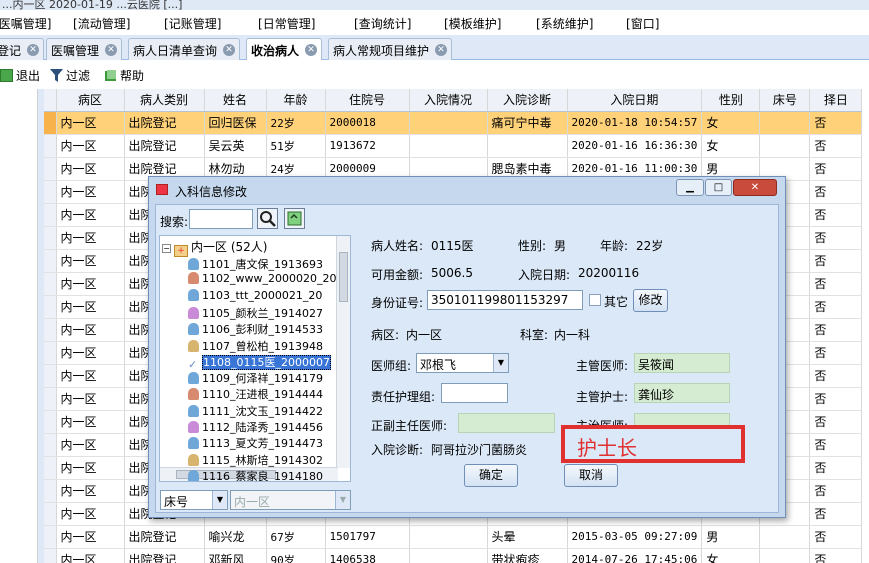 The height and width of the screenshot is (563, 869). I want to click on tree-item: 1105_颜秋兰_1914027, so click(255, 313).